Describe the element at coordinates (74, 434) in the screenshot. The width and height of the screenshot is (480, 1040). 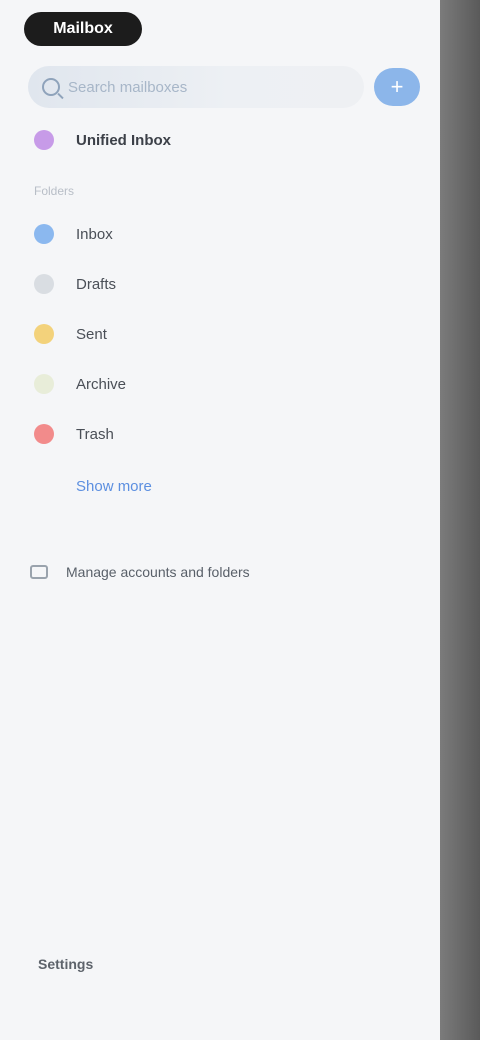
I see `sidebar-item-trash: Trash` at that location.